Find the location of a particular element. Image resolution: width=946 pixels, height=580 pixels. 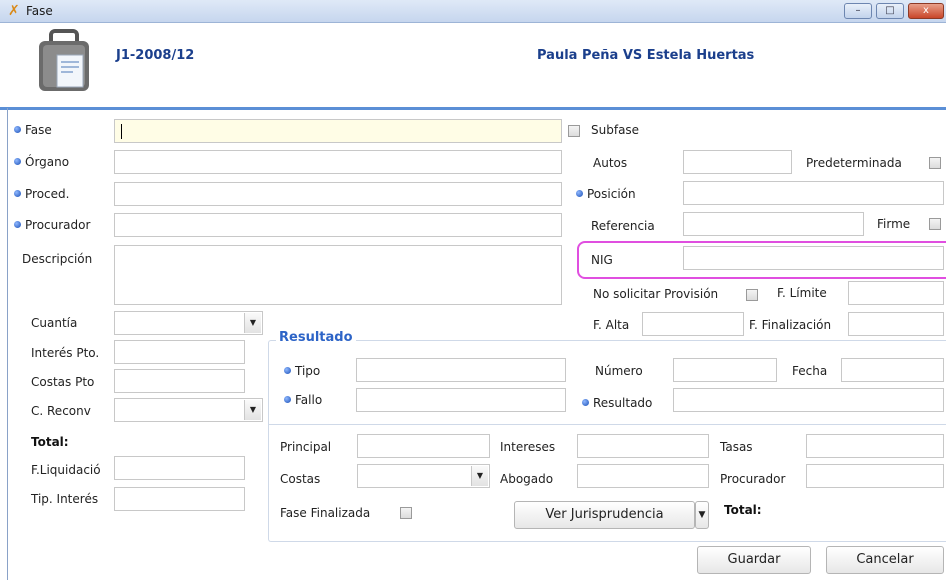

nig-label: NIG is located at coordinates (602, 260).